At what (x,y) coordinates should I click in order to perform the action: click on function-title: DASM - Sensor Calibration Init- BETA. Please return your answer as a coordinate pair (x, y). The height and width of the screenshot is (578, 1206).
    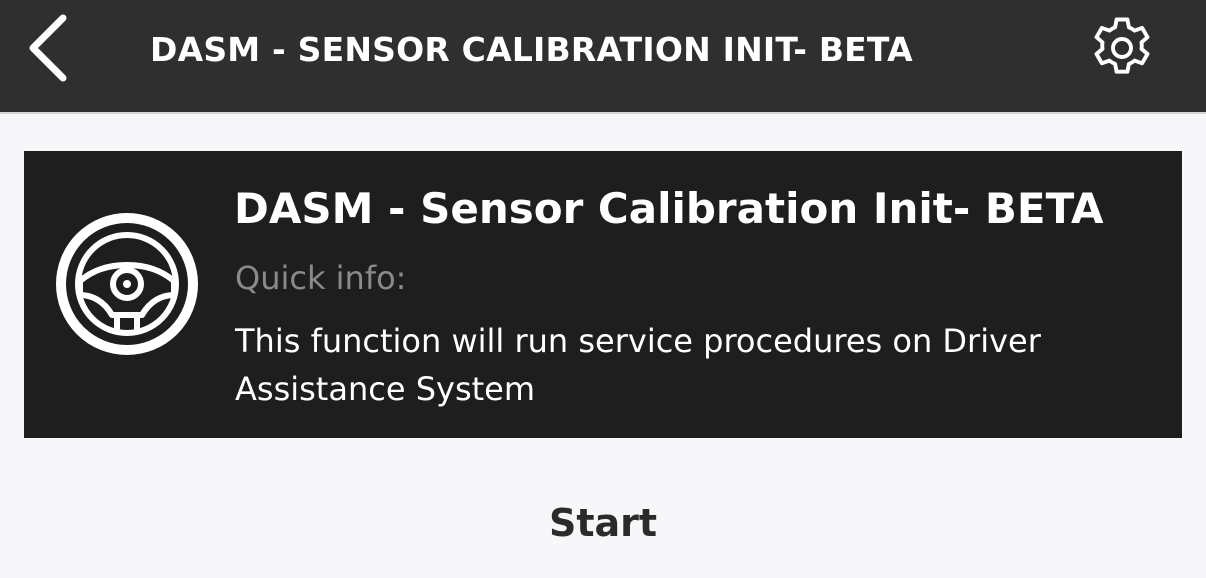
    Looking at the image, I should click on (669, 208).